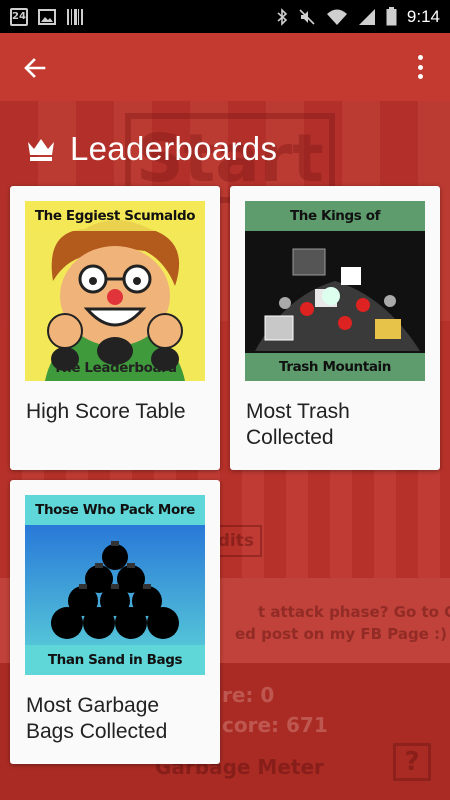 This screenshot has width=450, height=800. I want to click on more-options-button, so click(420, 67).